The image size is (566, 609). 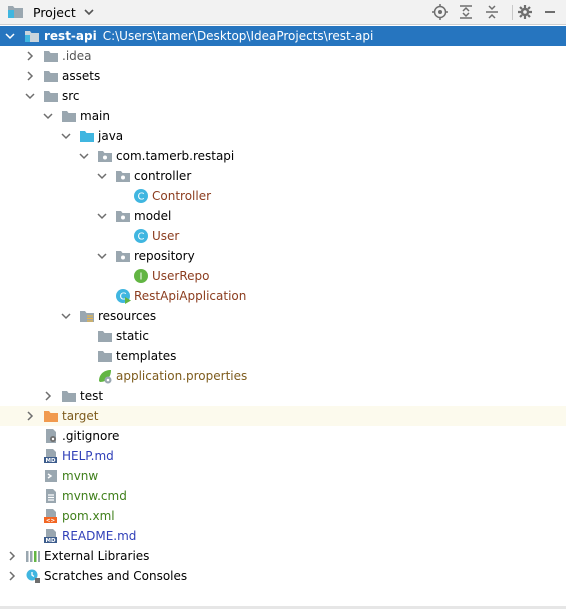 What do you see at coordinates (32, 36) in the screenshot?
I see `module-folder-icon` at bounding box center [32, 36].